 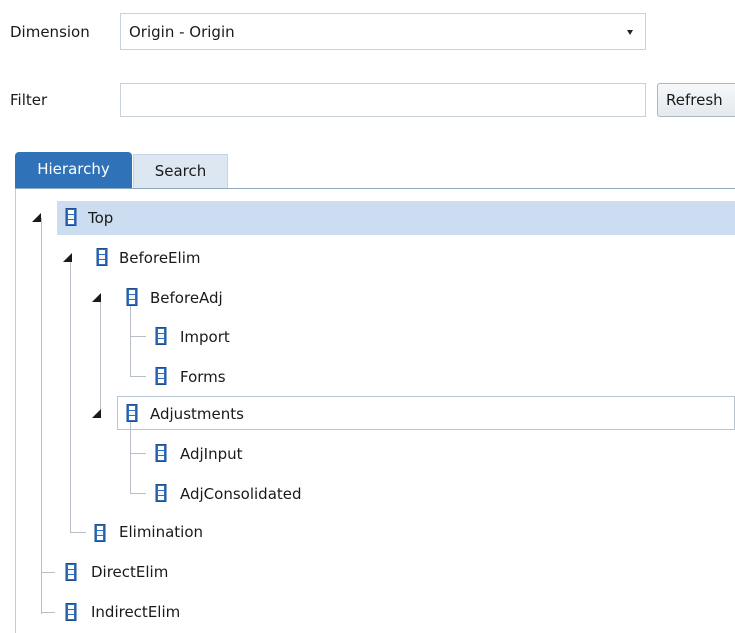 I want to click on tree-node-label: Adjustments, so click(x=197, y=414).